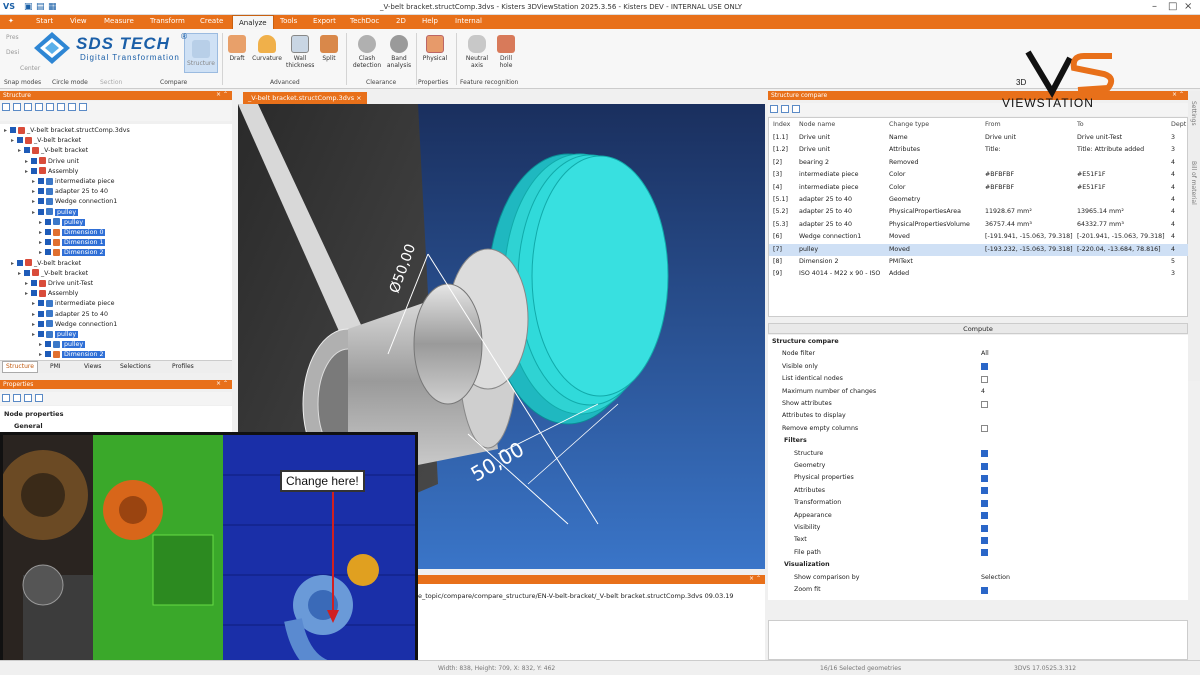 This screenshot has width=1200, height=675. Describe the element at coordinates (329, 48) in the screenshot. I see `split-button: Split` at that location.